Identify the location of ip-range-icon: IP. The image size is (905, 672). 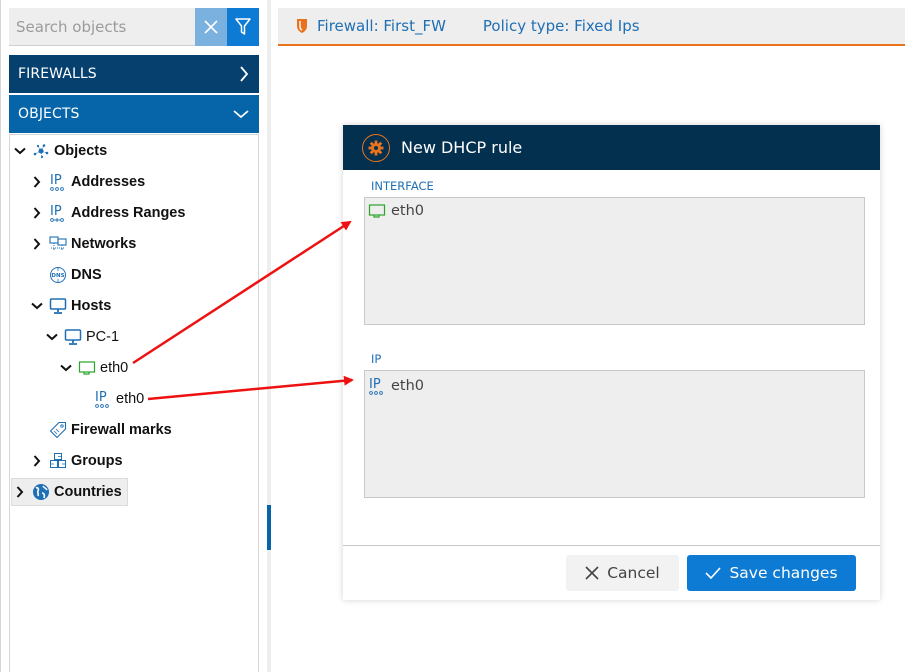
(58, 213).